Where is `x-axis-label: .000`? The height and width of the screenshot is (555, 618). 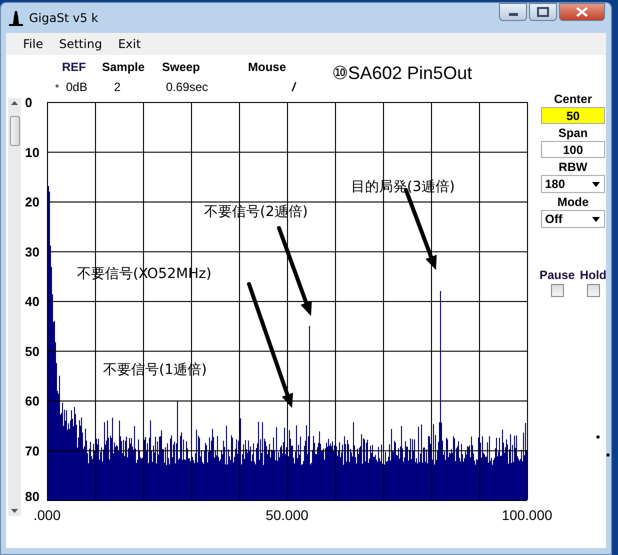
x-axis-label: .000 is located at coordinates (47, 515).